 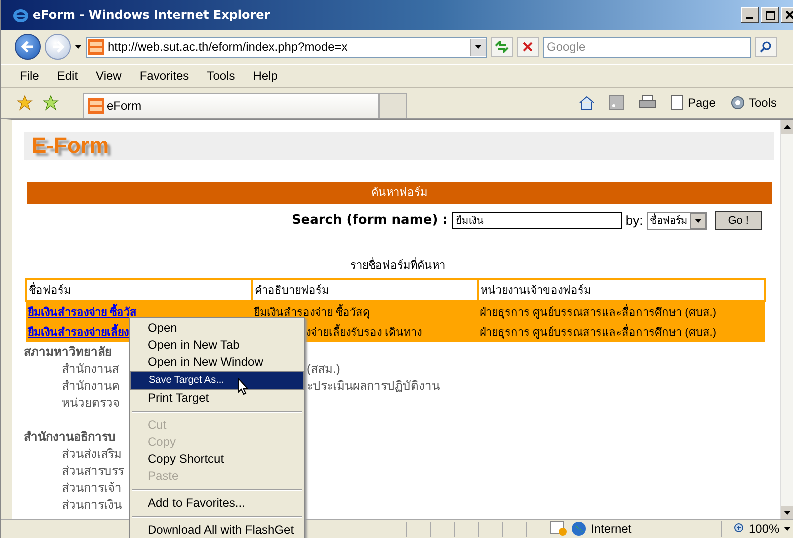 What do you see at coordinates (789, 15) in the screenshot?
I see `close-icon` at bounding box center [789, 15].